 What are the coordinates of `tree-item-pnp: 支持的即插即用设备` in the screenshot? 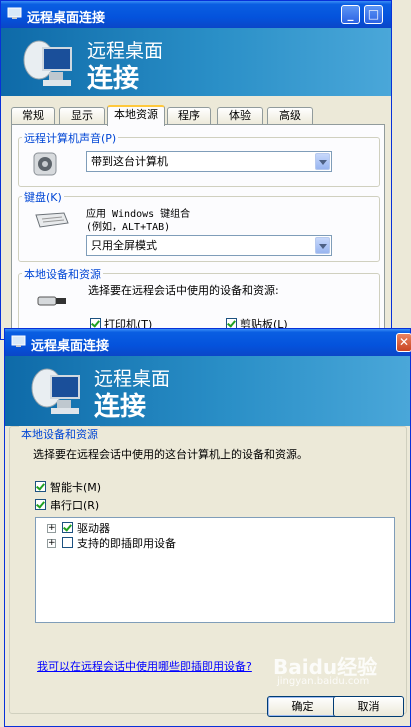 It's located at (126, 543).